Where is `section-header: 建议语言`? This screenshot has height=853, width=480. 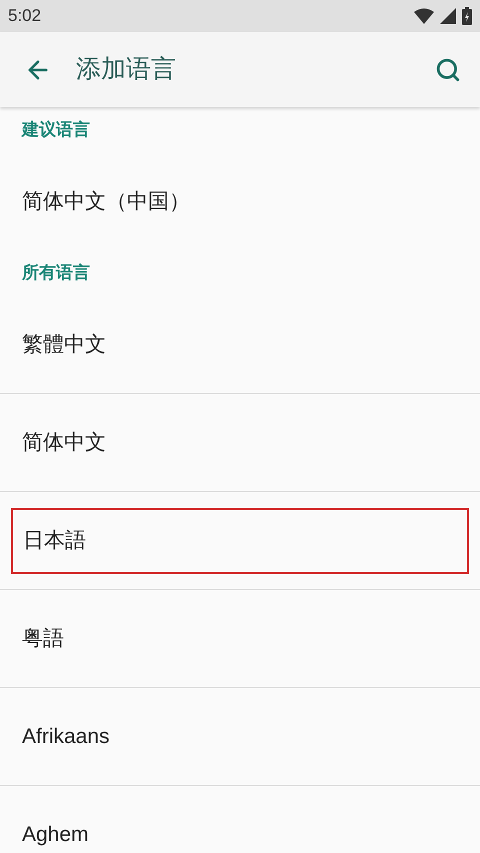 section-header: 建议语言 is located at coordinates (56, 130).